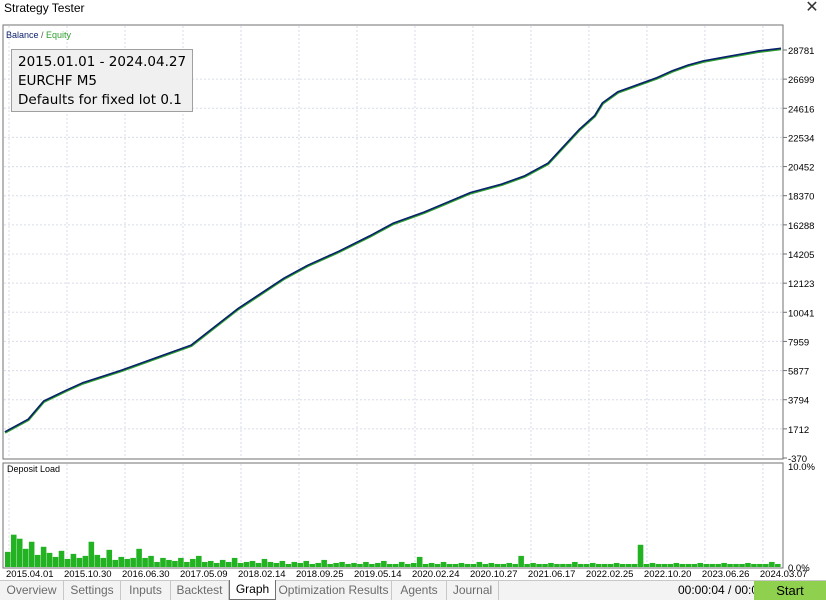  What do you see at coordinates (30, 574) in the screenshot?
I see `x-axis-tick-label: 2015.04.01` at bounding box center [30, 574].